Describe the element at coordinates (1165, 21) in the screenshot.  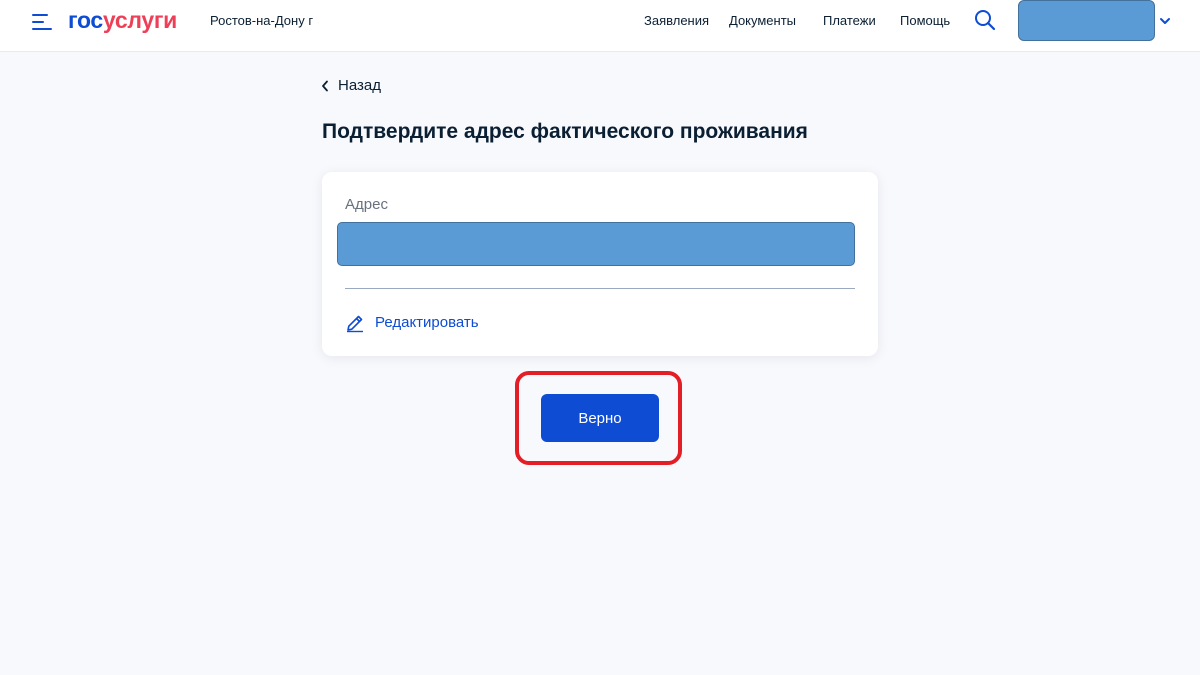
I see `chevron-down-icon` at that location.